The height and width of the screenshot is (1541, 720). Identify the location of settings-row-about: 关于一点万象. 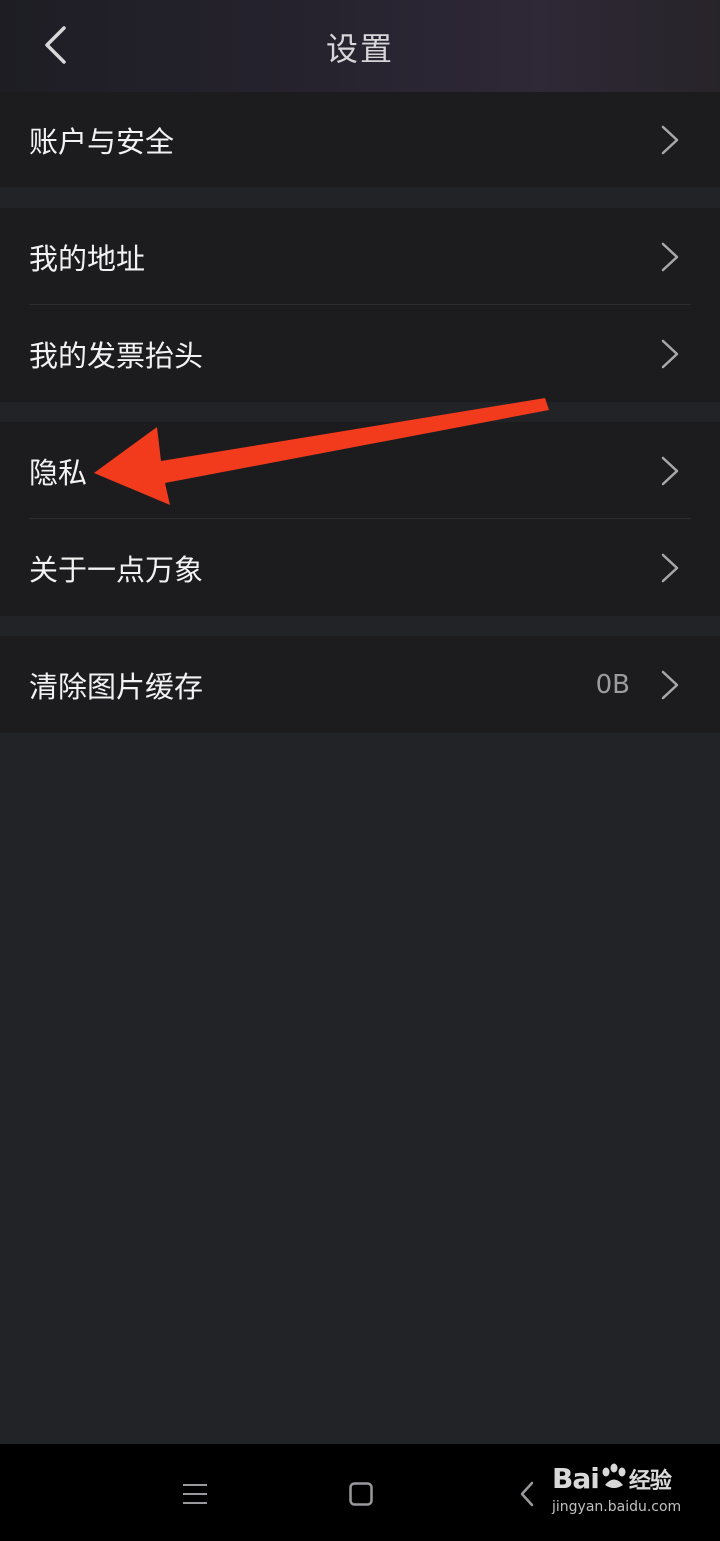
(360, 567).